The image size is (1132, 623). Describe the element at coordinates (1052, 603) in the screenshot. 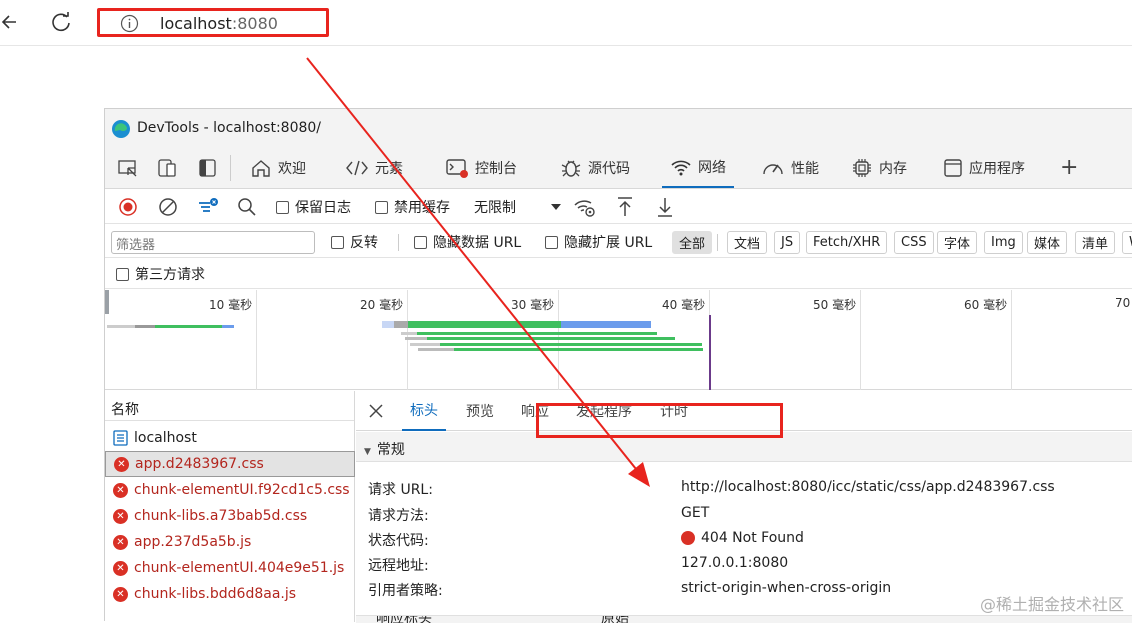

I see `watermark: @稀土掘金技术社区` at that location.